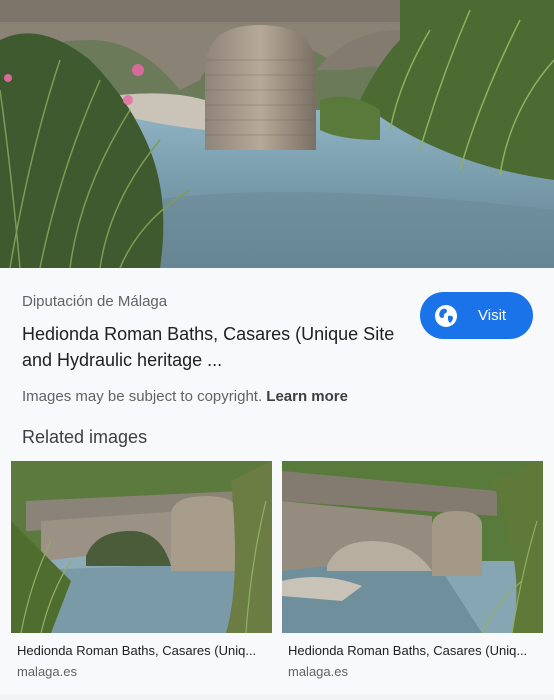 Image resolution: width=554 pixels, height=700 pixels. What do you see at coordinates (492, 315) in the screenshot?
I see `visit-label: Visit` at bounding box center [492, 315].